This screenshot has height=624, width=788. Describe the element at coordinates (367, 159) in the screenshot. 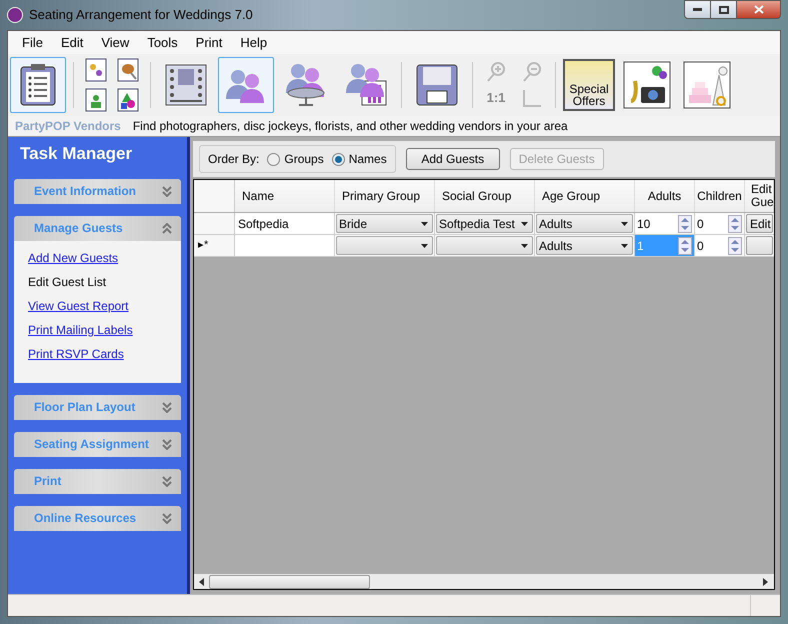

I see `radio-label: Names` at that location.